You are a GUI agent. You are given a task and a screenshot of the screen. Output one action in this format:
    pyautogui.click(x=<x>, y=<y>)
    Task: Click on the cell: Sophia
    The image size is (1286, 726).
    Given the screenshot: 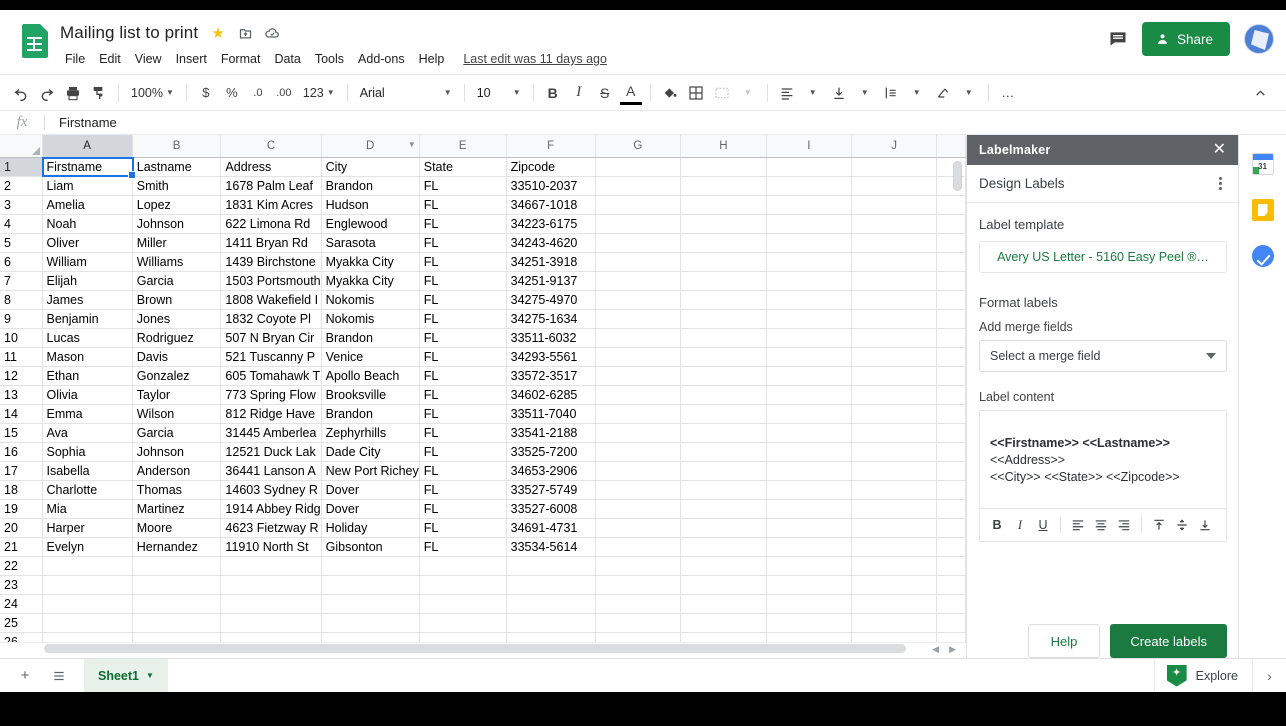 What is the action you would take?
    pyautogui.click(x=87, y=452)
    